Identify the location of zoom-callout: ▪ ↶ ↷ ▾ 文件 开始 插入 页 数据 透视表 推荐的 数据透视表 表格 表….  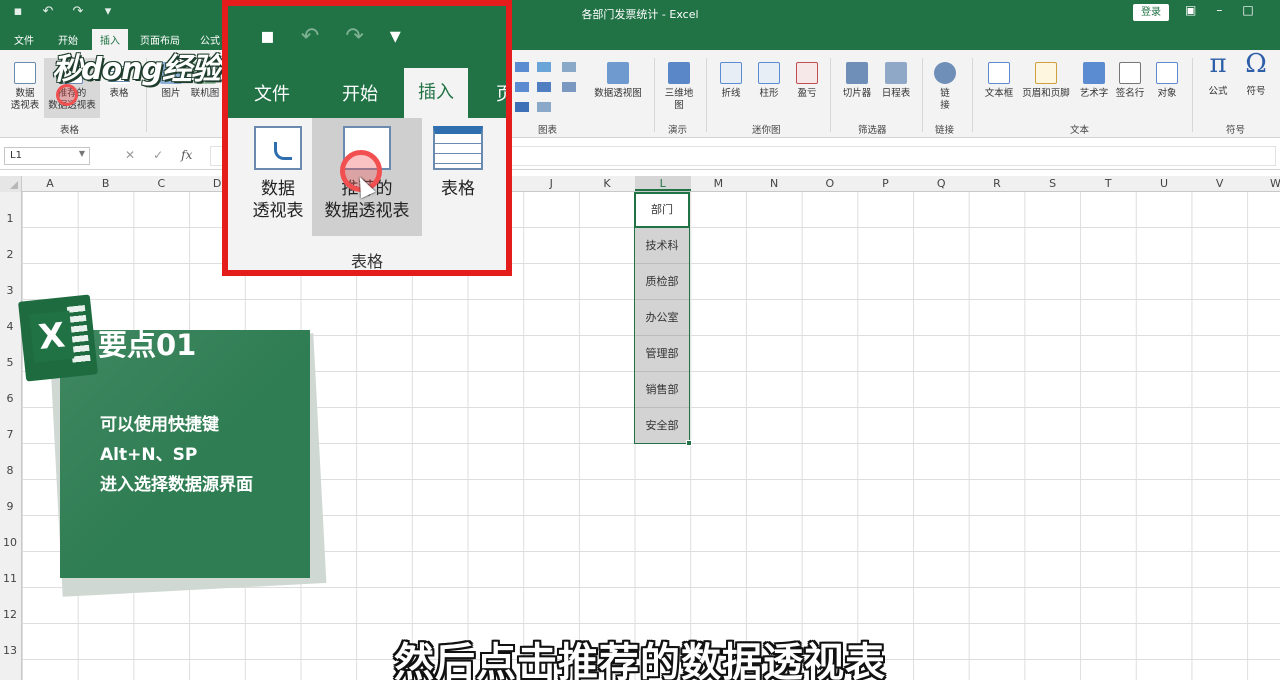
(367, 138).